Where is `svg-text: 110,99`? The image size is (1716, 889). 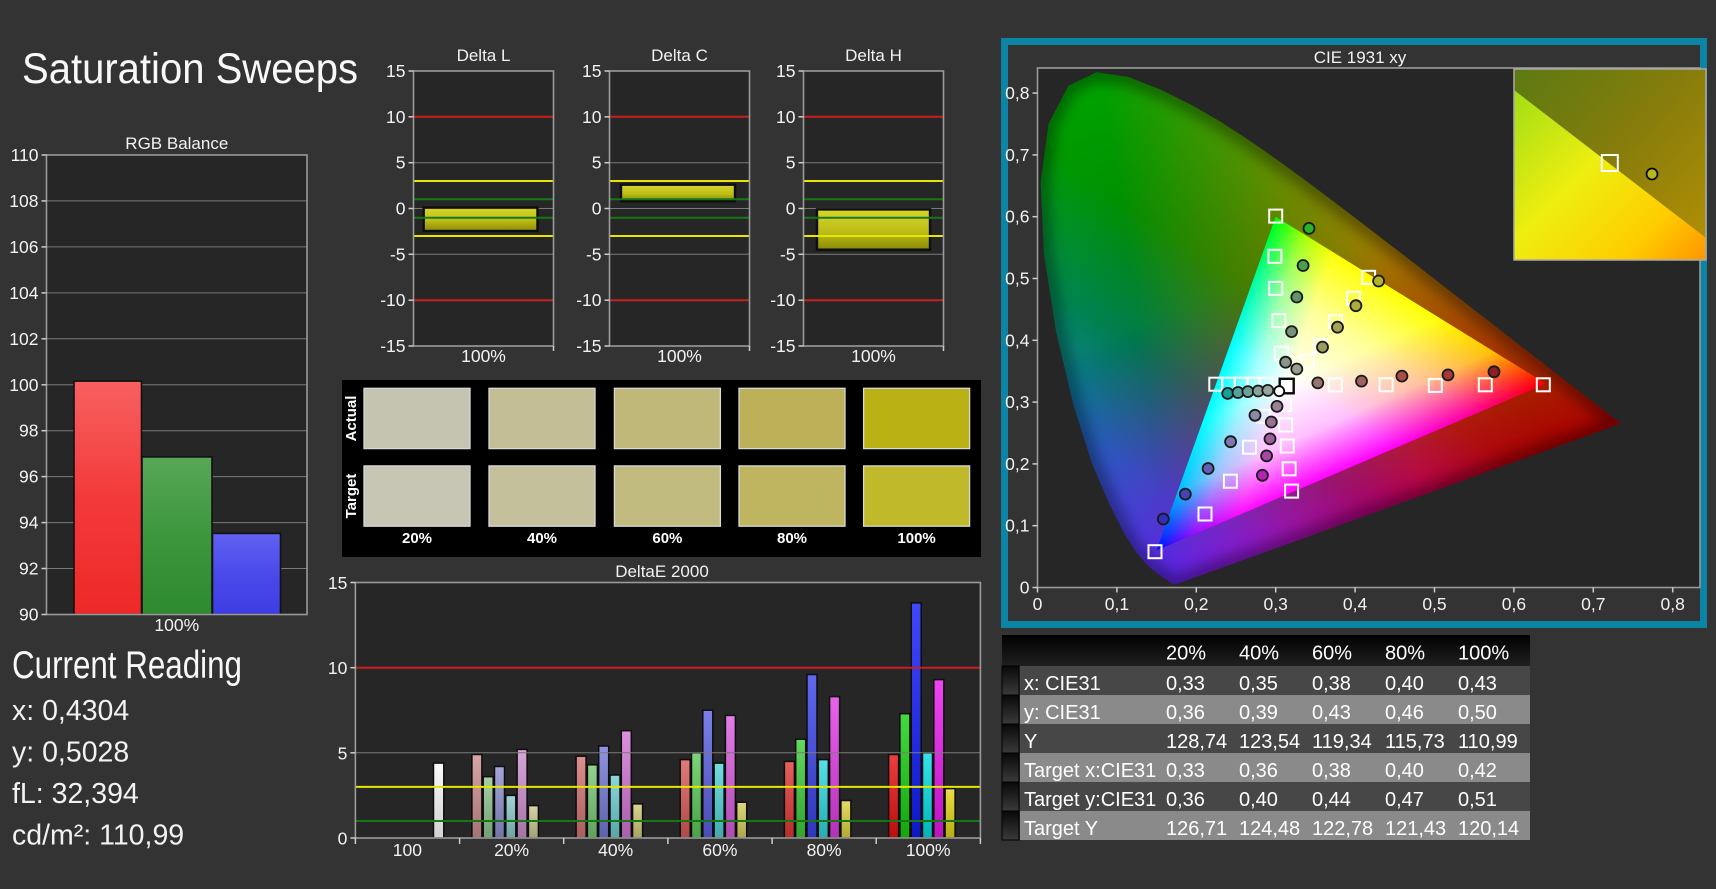
svg-text: 110,99 is located at coordinates (1488, 742).